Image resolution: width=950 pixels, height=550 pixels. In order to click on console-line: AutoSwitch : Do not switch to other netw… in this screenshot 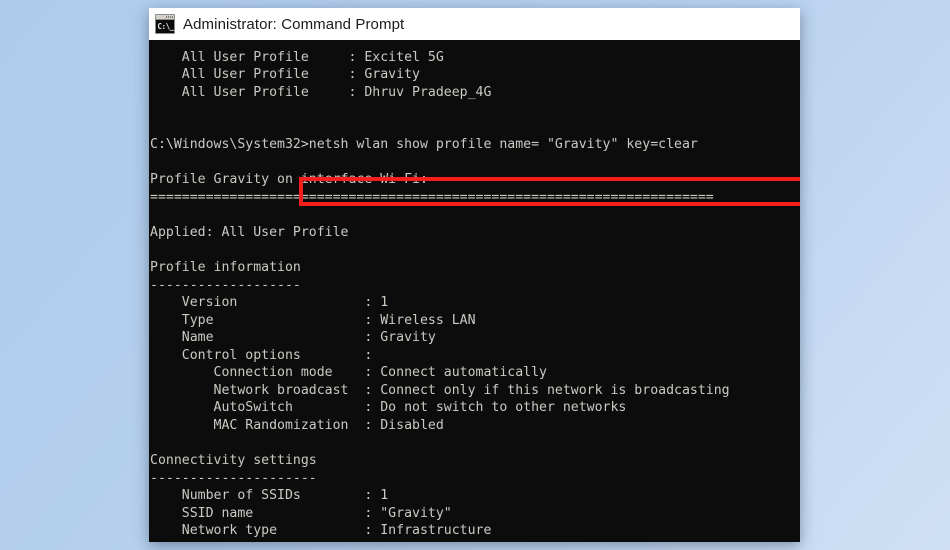, I will do `click(388, 408)`.